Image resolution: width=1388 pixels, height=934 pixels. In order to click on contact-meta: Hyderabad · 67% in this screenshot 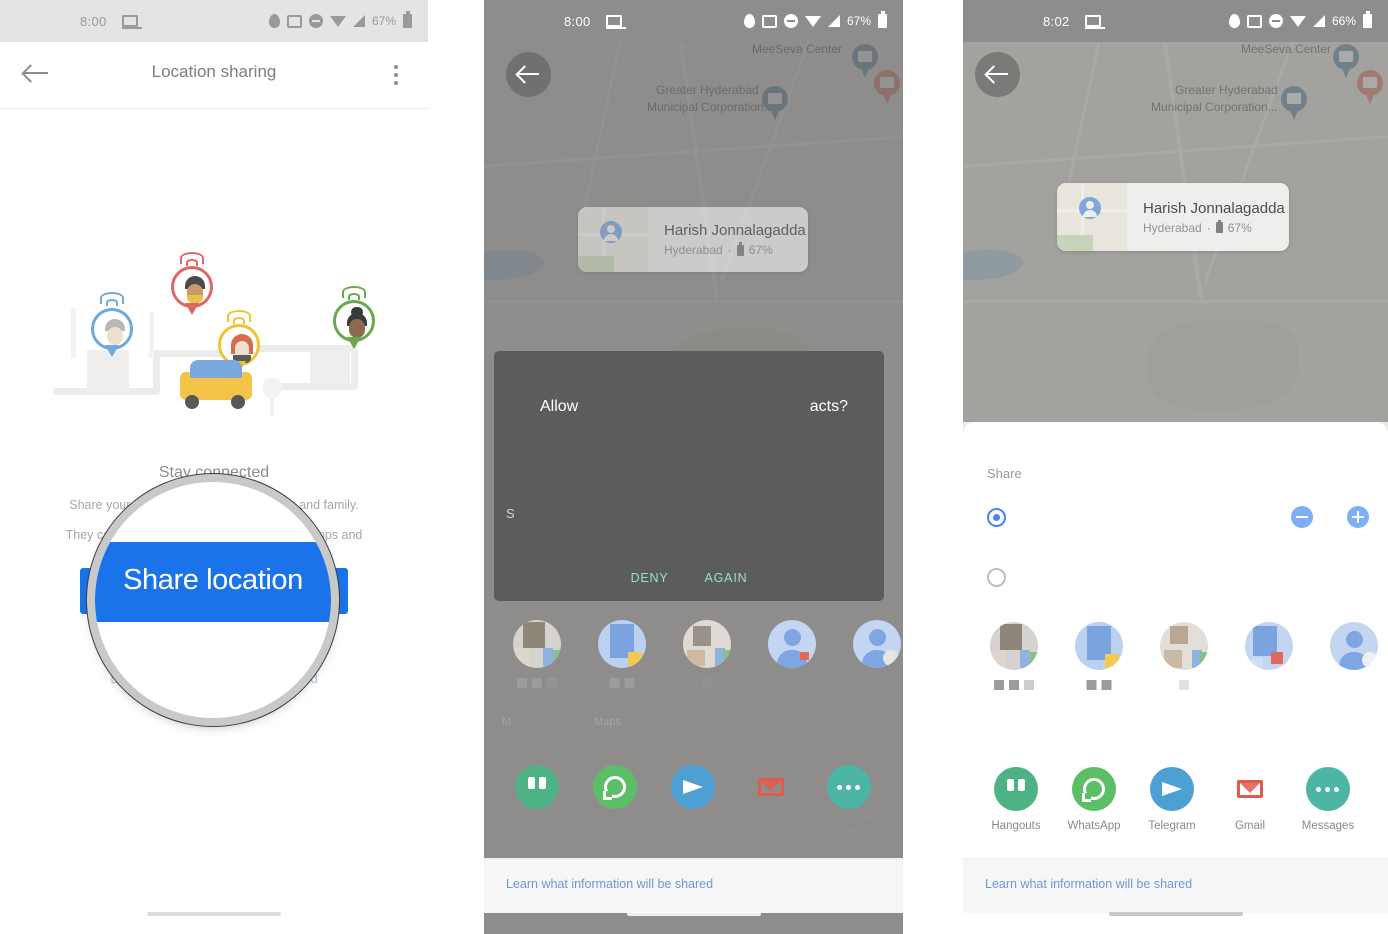, I will do `click(735, 249)`.